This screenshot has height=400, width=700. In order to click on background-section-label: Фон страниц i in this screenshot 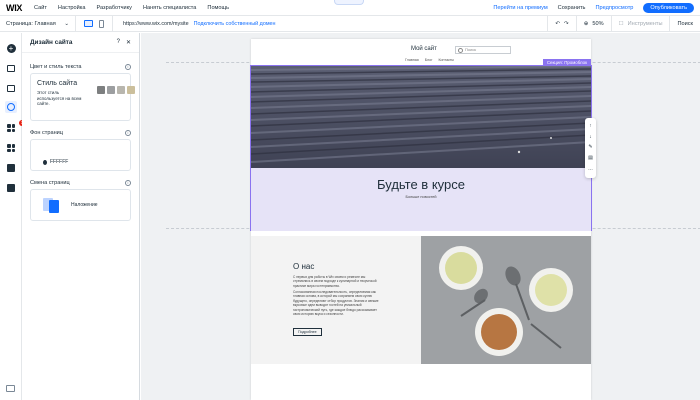, I will do `click(80, 133)`.